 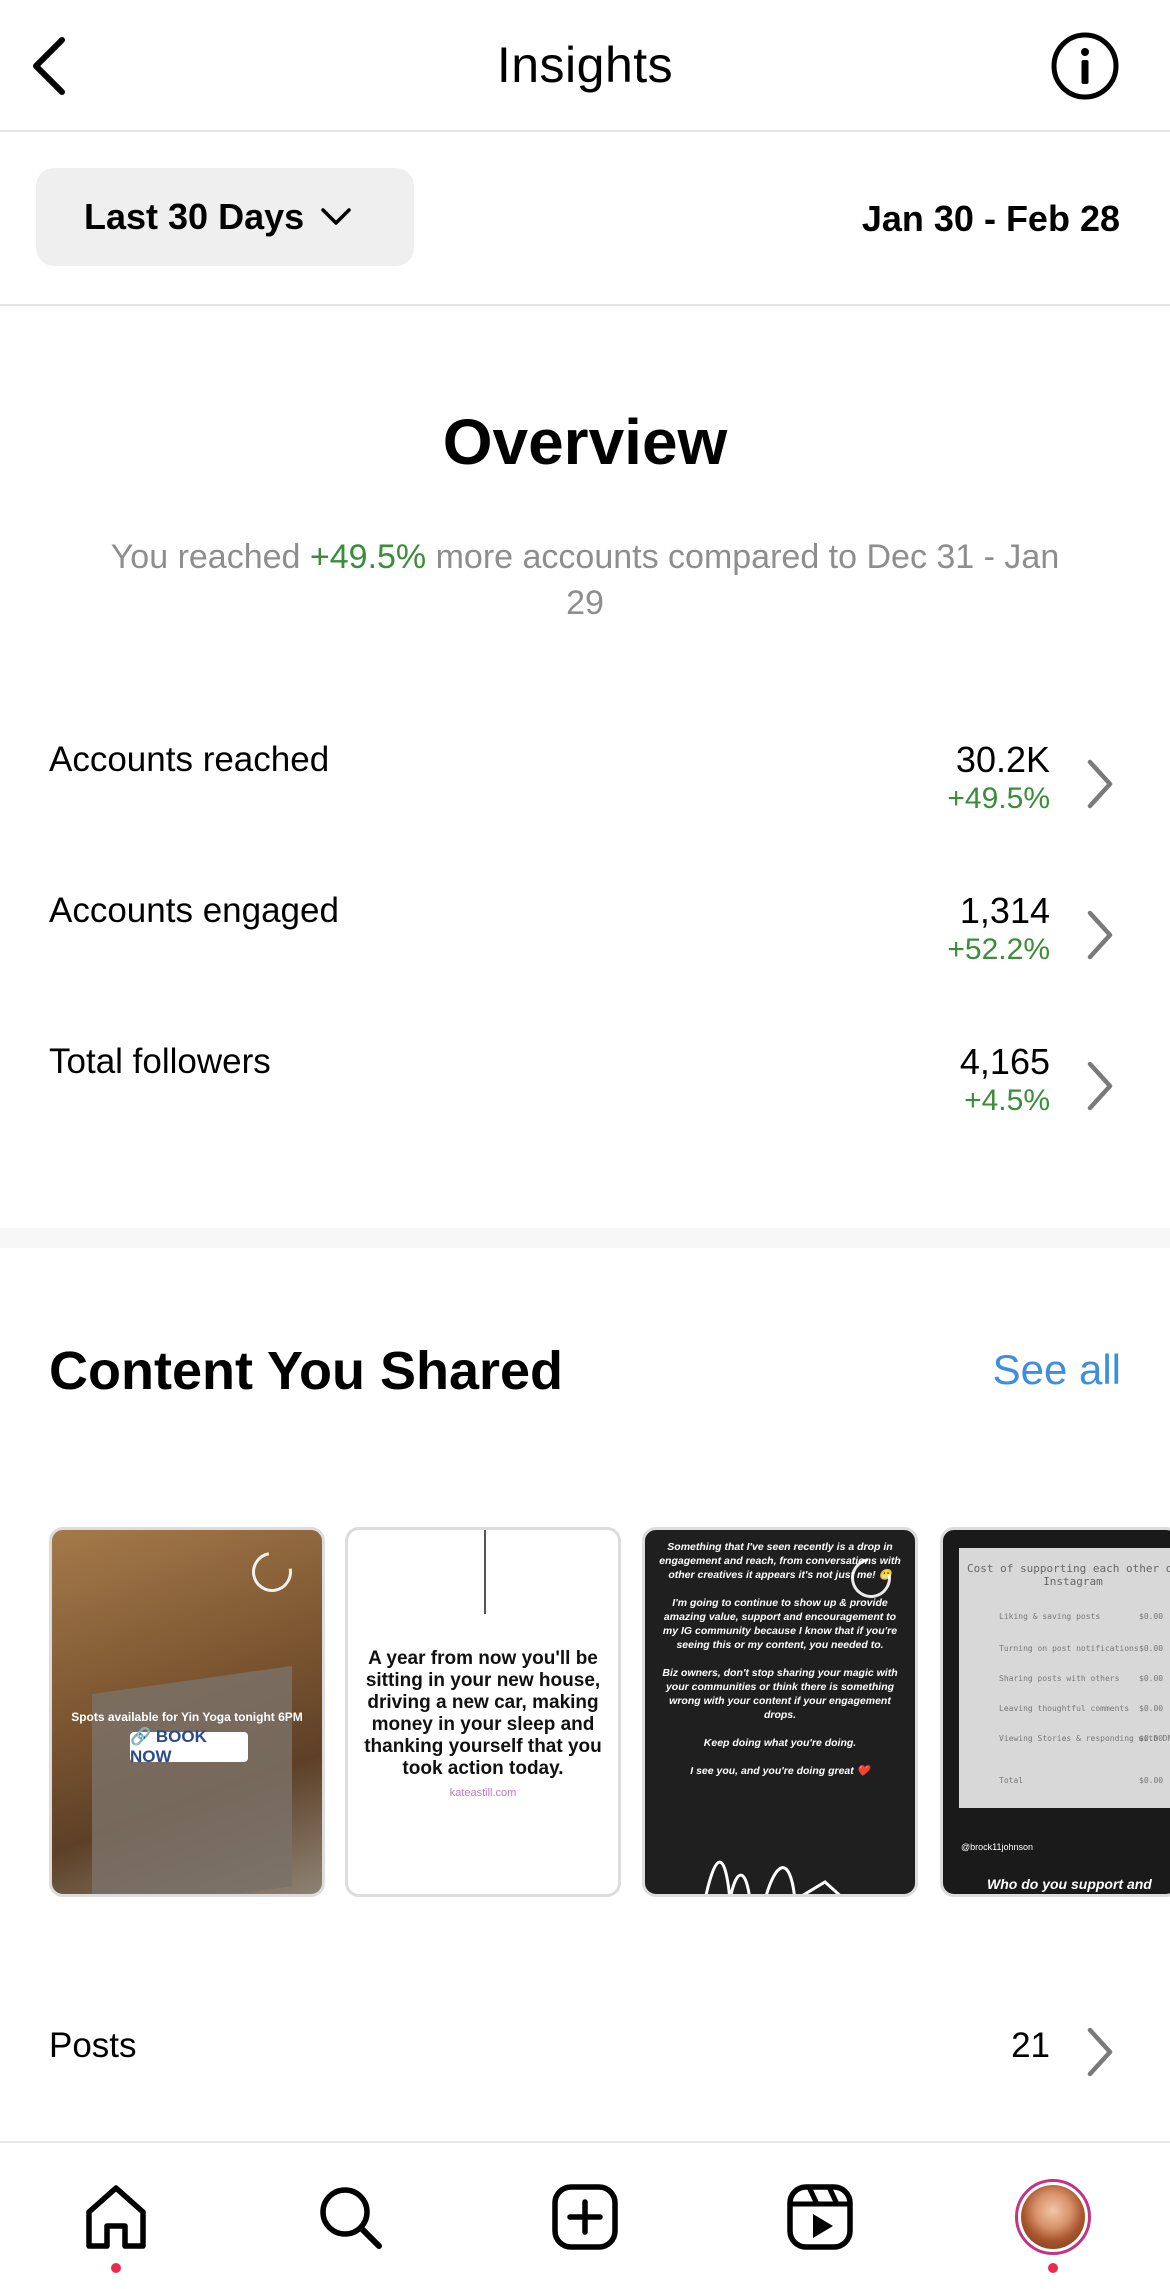 I want to click on posts-row: Posts 21, so click(x=585, y=2066).